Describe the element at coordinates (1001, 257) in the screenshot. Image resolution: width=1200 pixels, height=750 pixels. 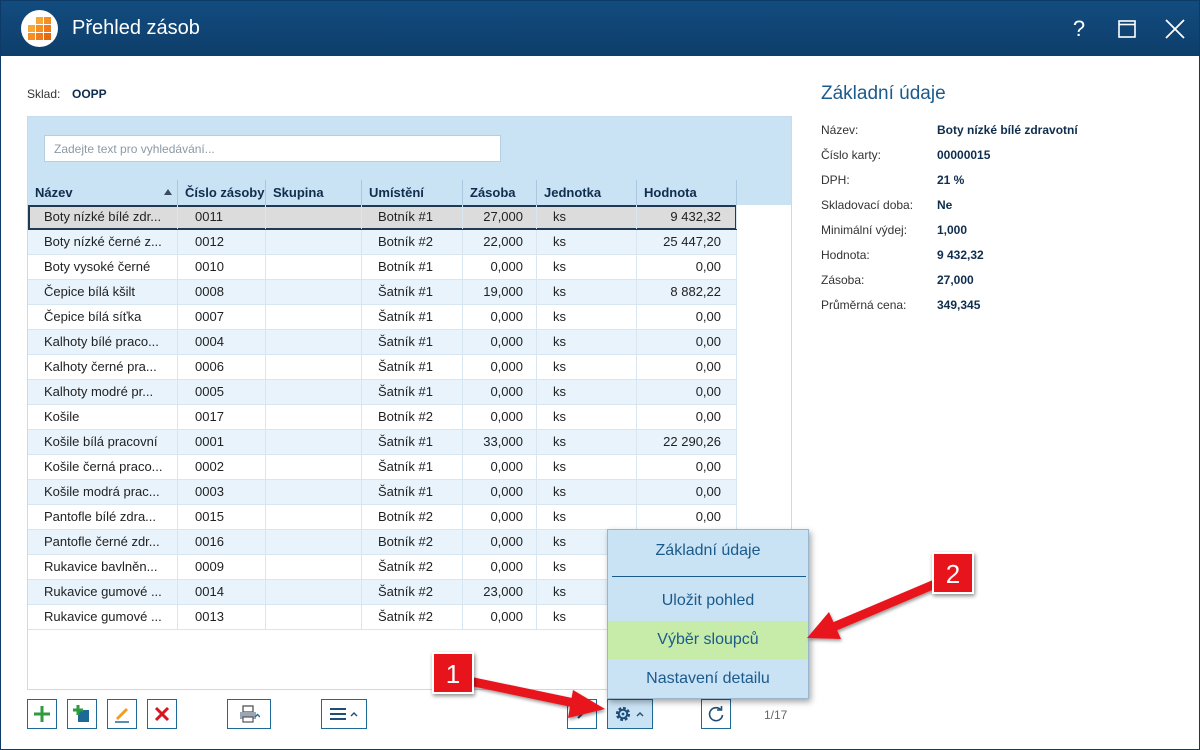
I see `detail-field: Hodnota: 9 432,32` at that location.